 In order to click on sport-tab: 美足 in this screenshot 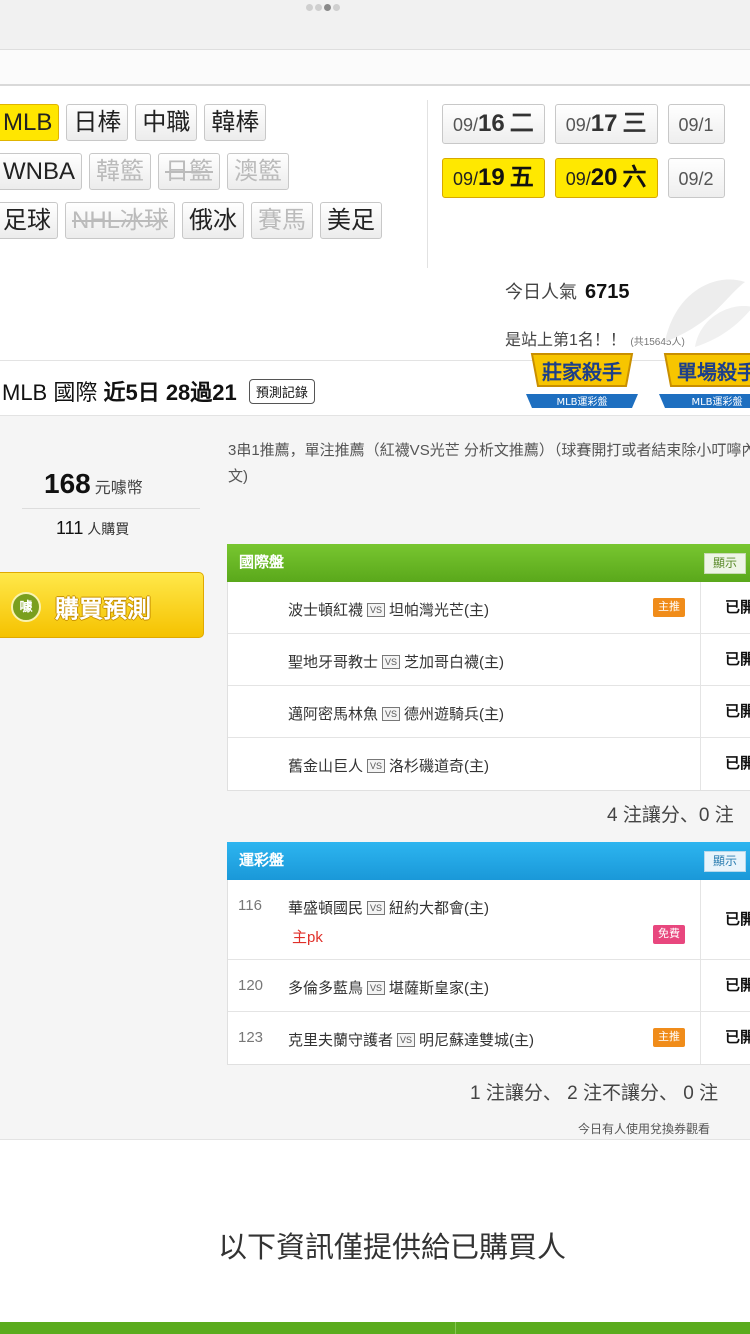, I will do `click(351, 220)`.